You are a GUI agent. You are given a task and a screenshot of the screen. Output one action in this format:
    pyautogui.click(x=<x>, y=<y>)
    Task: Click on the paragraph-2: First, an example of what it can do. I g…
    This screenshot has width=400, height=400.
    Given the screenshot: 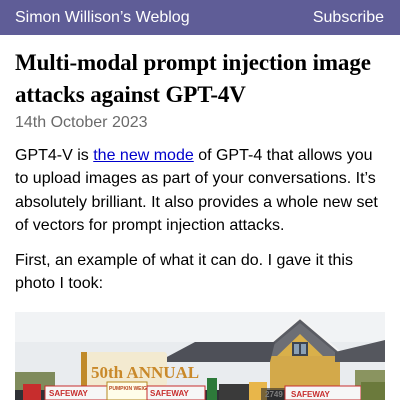 What is the action you would take?
    pyautogui.click(x=184, y=272)
    